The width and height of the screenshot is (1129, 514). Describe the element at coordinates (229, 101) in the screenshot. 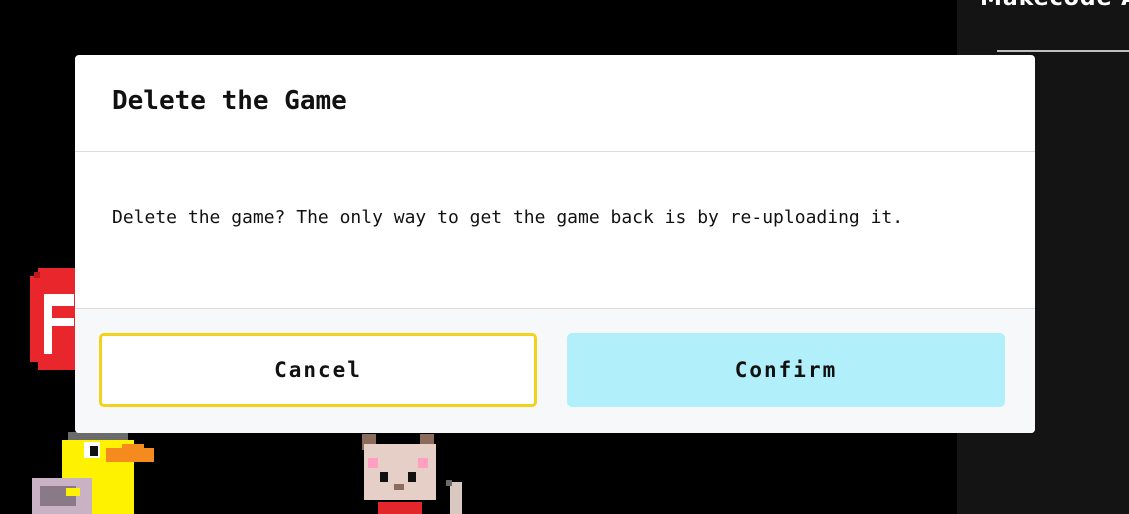

I see `dialog-title: Delete the Game` at that location.